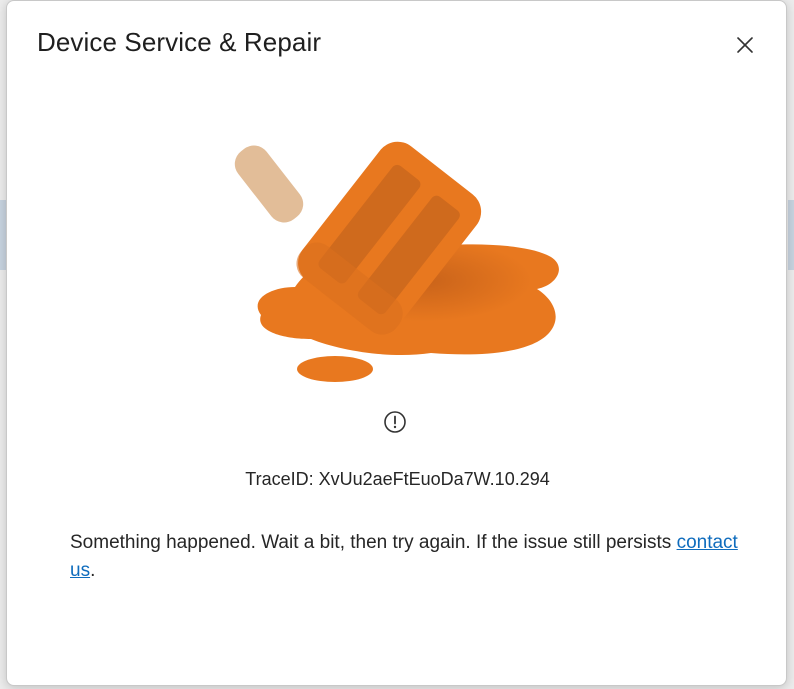 Image resolution: width=794 pixels, height=689 pixels. What do you see at coordinates (396, 261) in the screenshot?
I see `melted-popsicle-illustration` at bounding box center [396, 261].